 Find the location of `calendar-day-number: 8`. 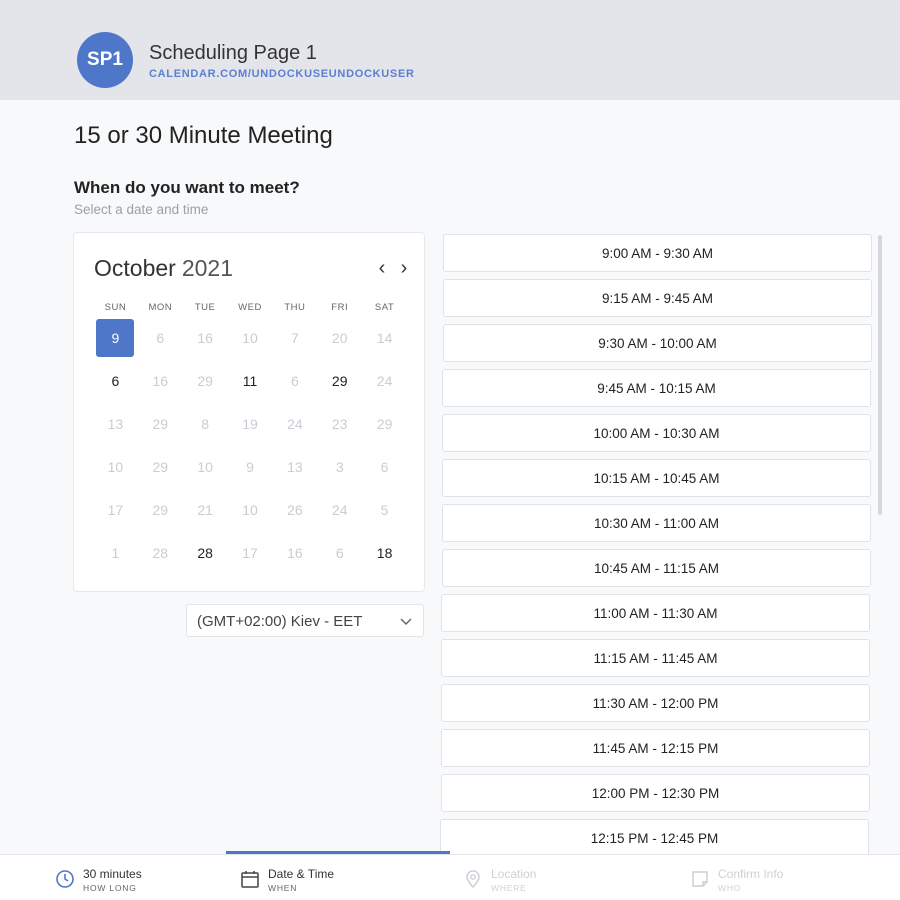

calendar-day-number: 8 is located at coordinates (205, 423).